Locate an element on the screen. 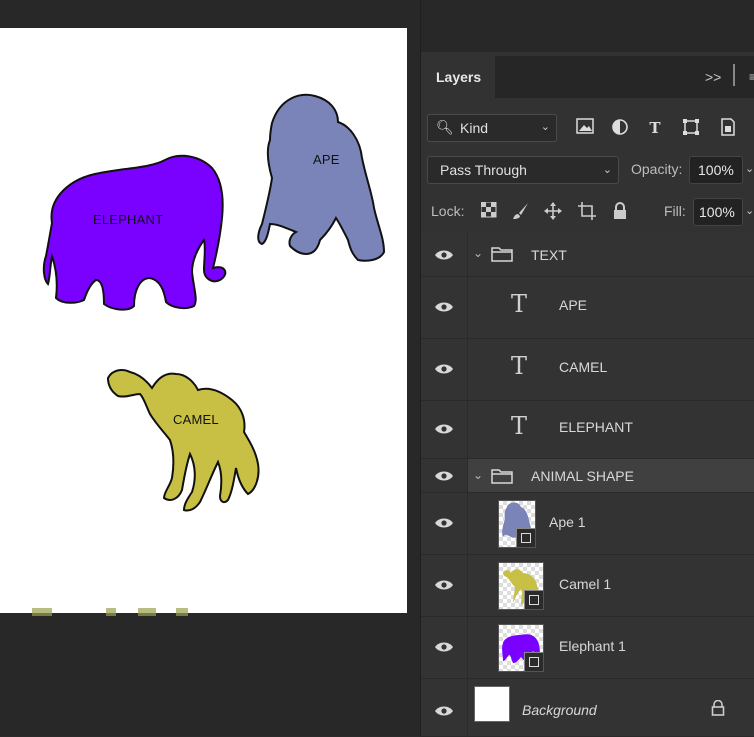 This screenshot has width=754, height=737. shape-filter-icon is located at coordinates (691, 128).